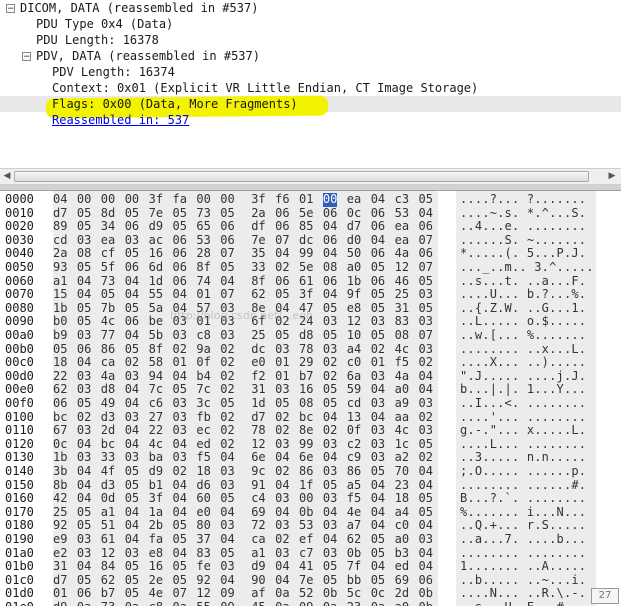 The width and height of the screenshot is (621, 606). What do you see at coordinates (301, 176) in the screenshot?
I see `scrollbar-thumb` at bounding box center [301, 176].